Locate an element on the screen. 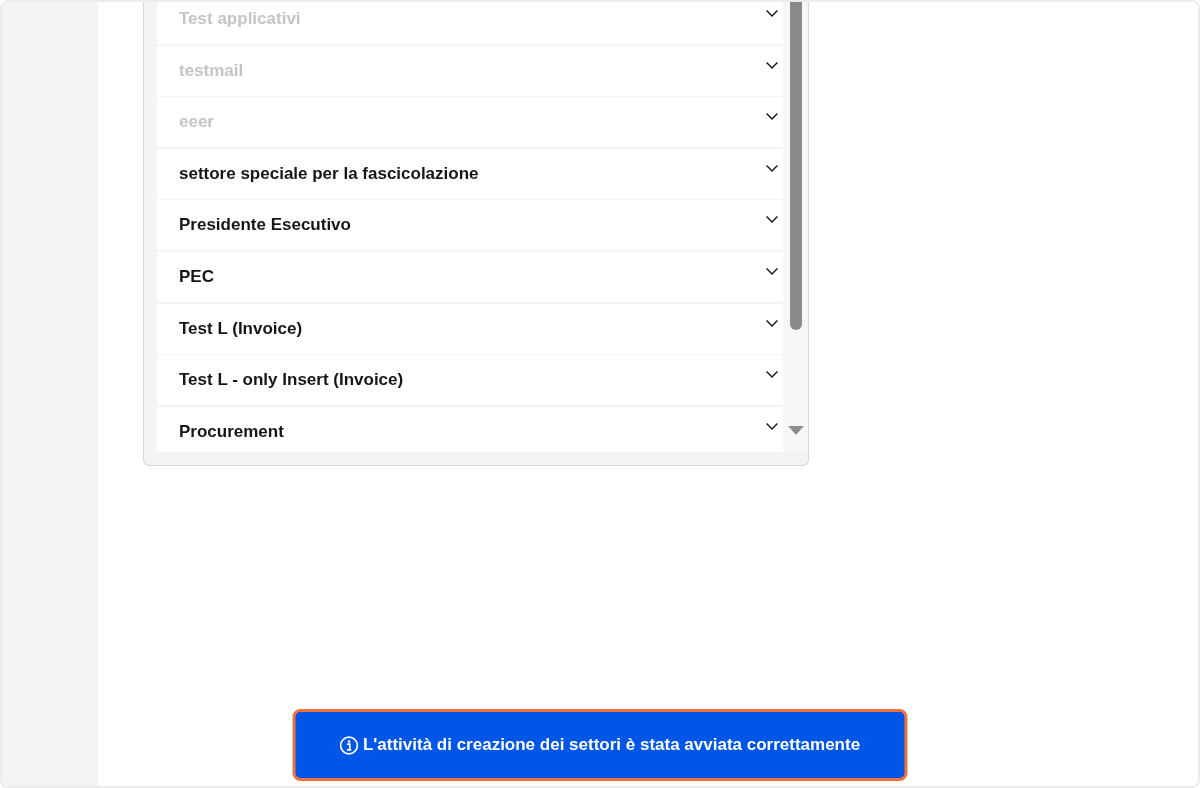 This screenshot has height=788, width=1200. info-icon is located at coordinates (349, 745).